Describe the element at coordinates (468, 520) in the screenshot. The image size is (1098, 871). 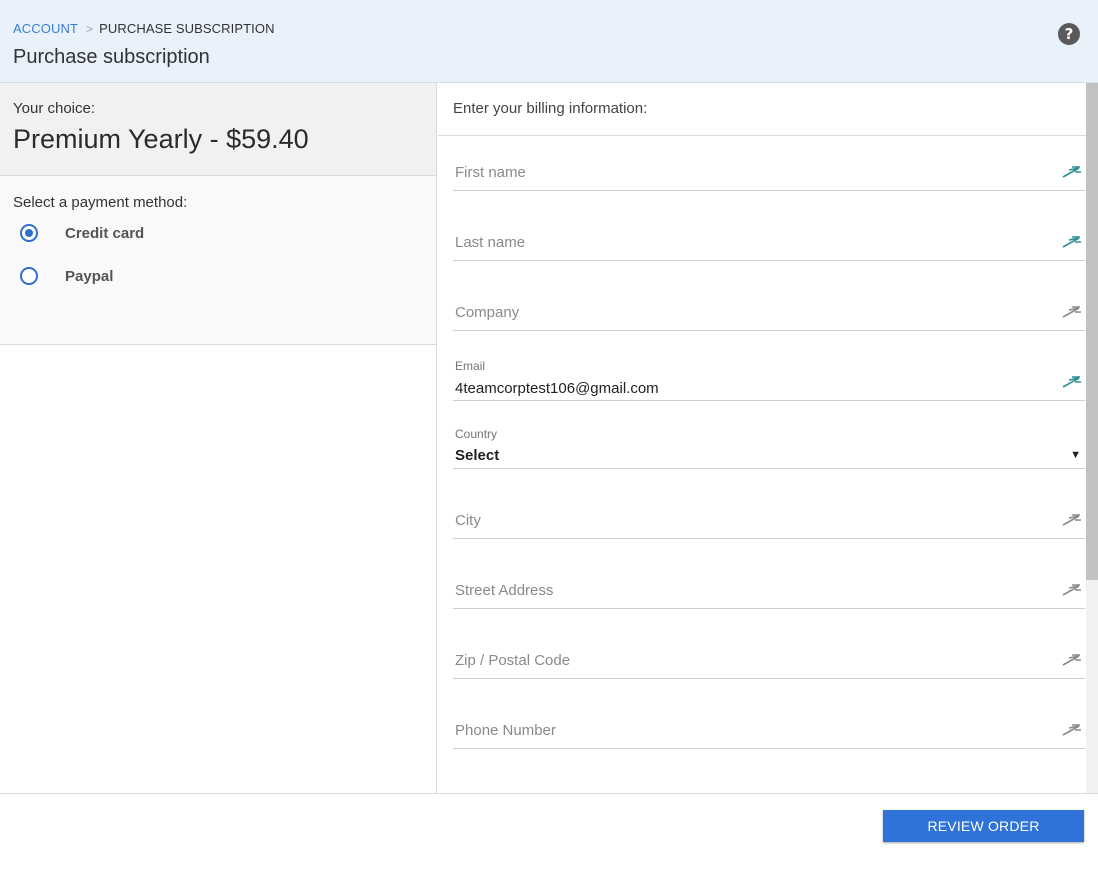
I see `city-placeholder: City` at that location.